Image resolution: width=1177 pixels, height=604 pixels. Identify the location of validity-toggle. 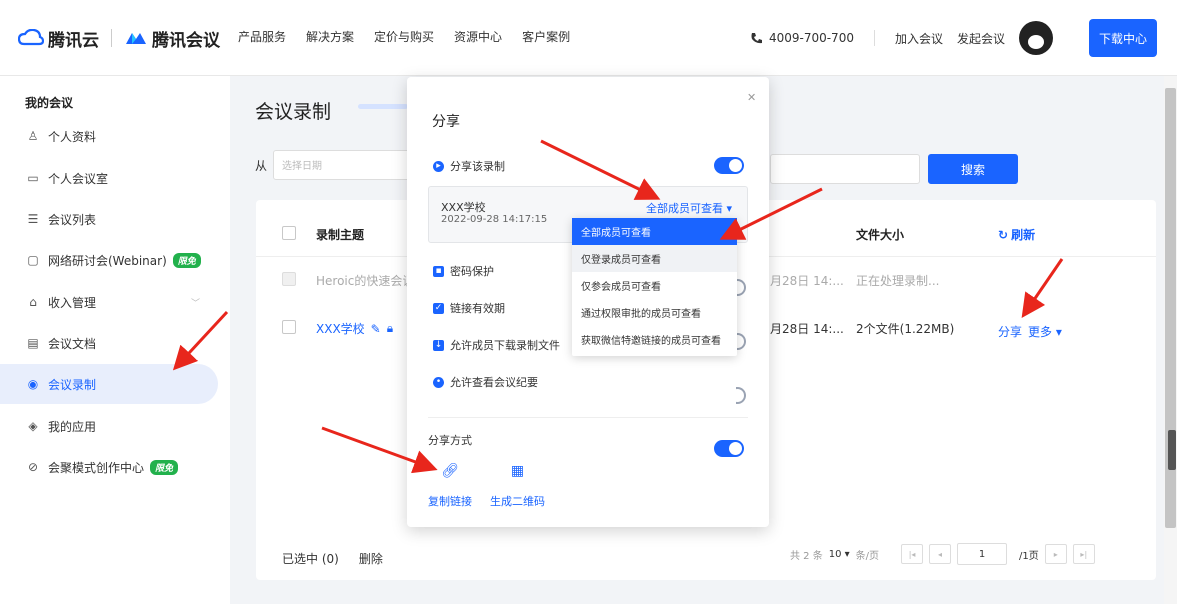
(738, 341).